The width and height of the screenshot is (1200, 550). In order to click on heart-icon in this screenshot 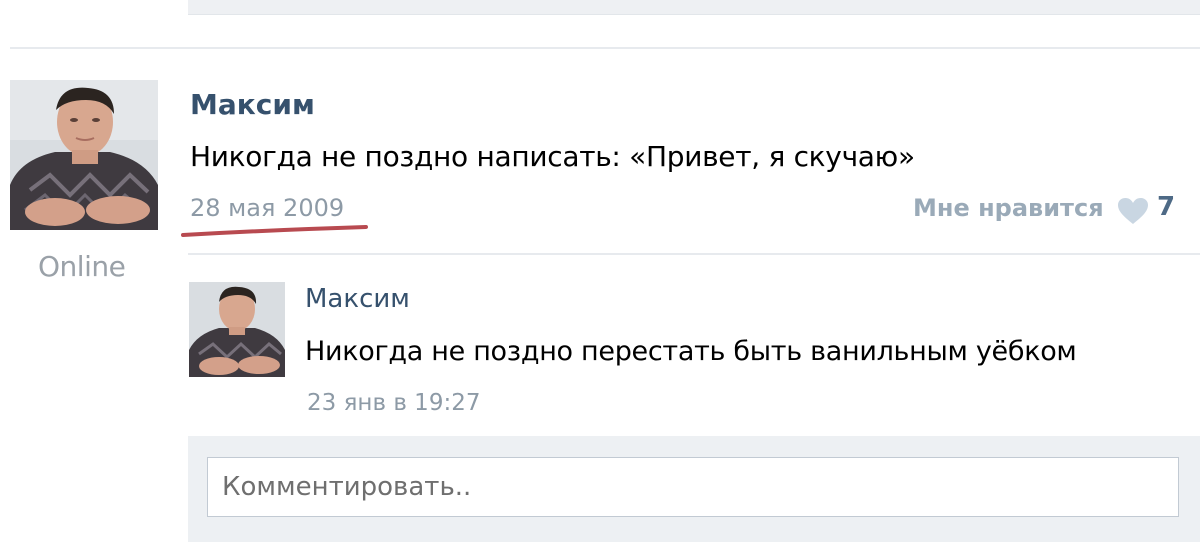, I will do `click(1133, 211)`.